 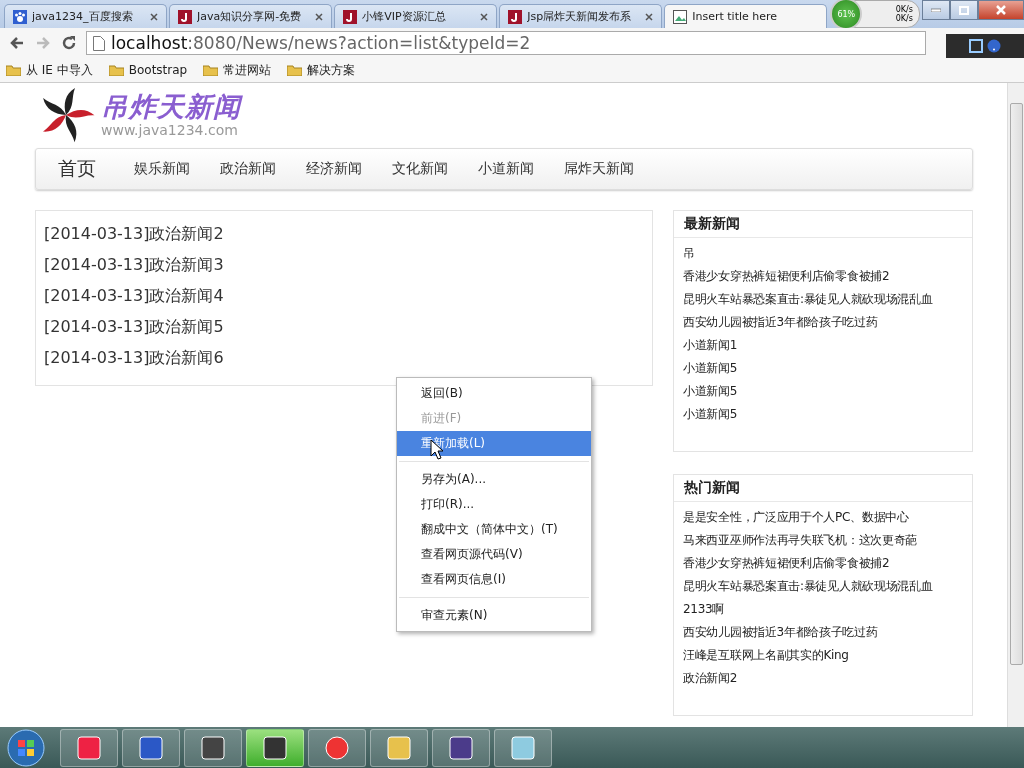 I want to click on bookmark: 解决方案, so click(x=321, y=70).